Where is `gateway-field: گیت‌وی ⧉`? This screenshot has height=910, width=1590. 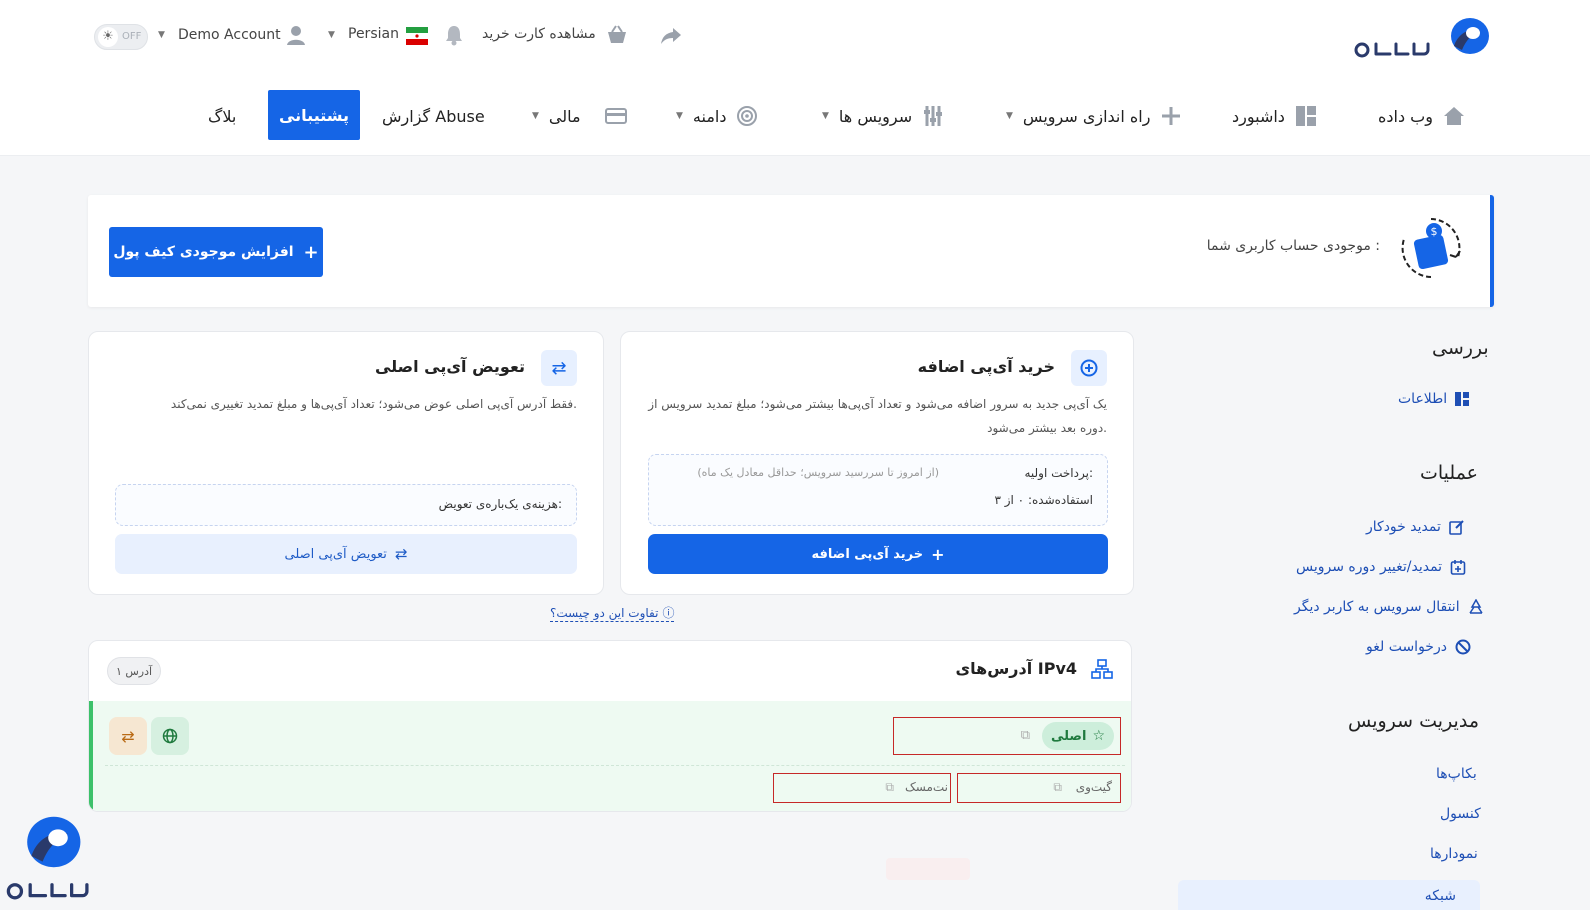
gateway-field: گیت‌وی ⧉ is located at coordinates (1039, 788).